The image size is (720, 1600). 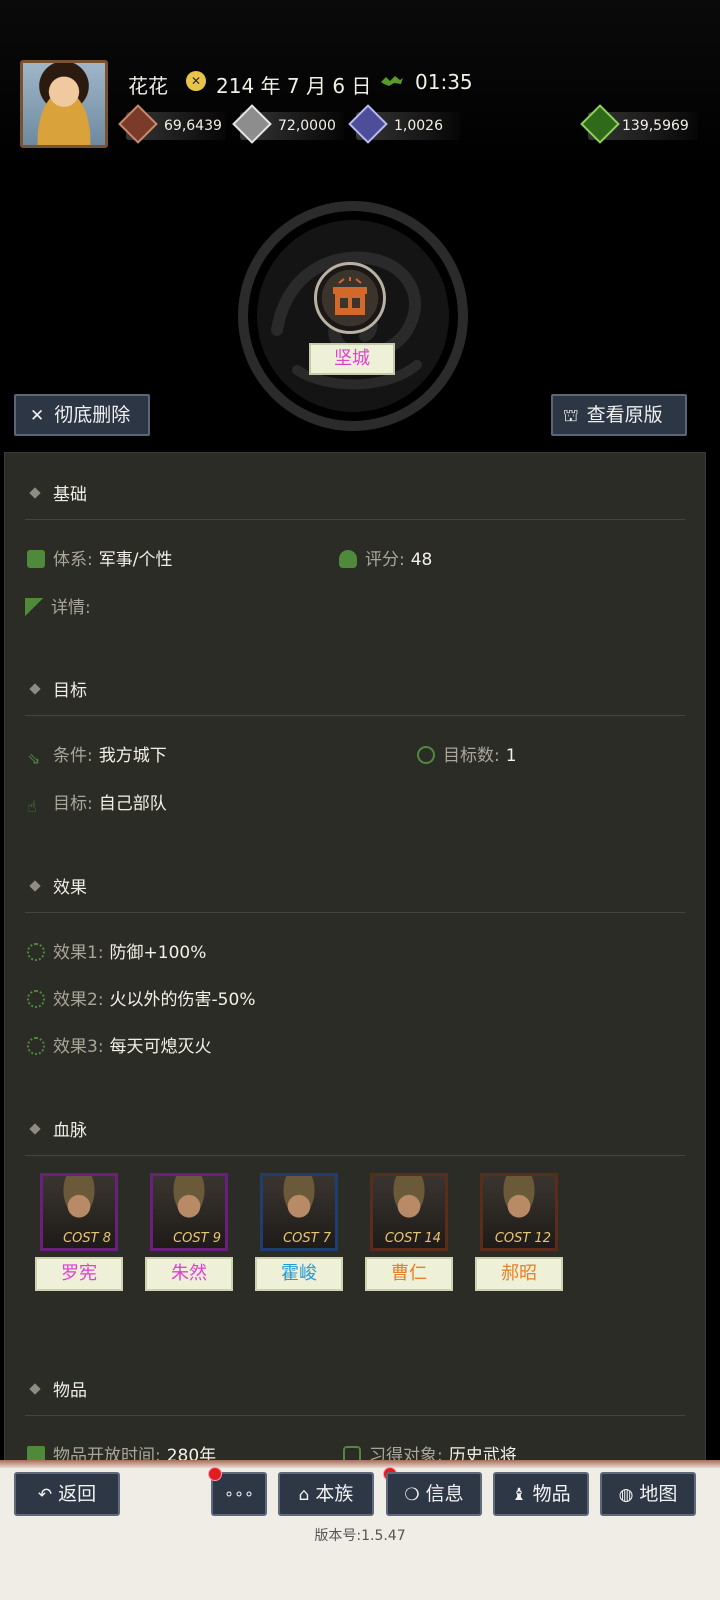 What do you see at coordinates (409, 1212) in the screenshot?
I see `general-portrait: COST 14` at bounding box center [409, 1212].